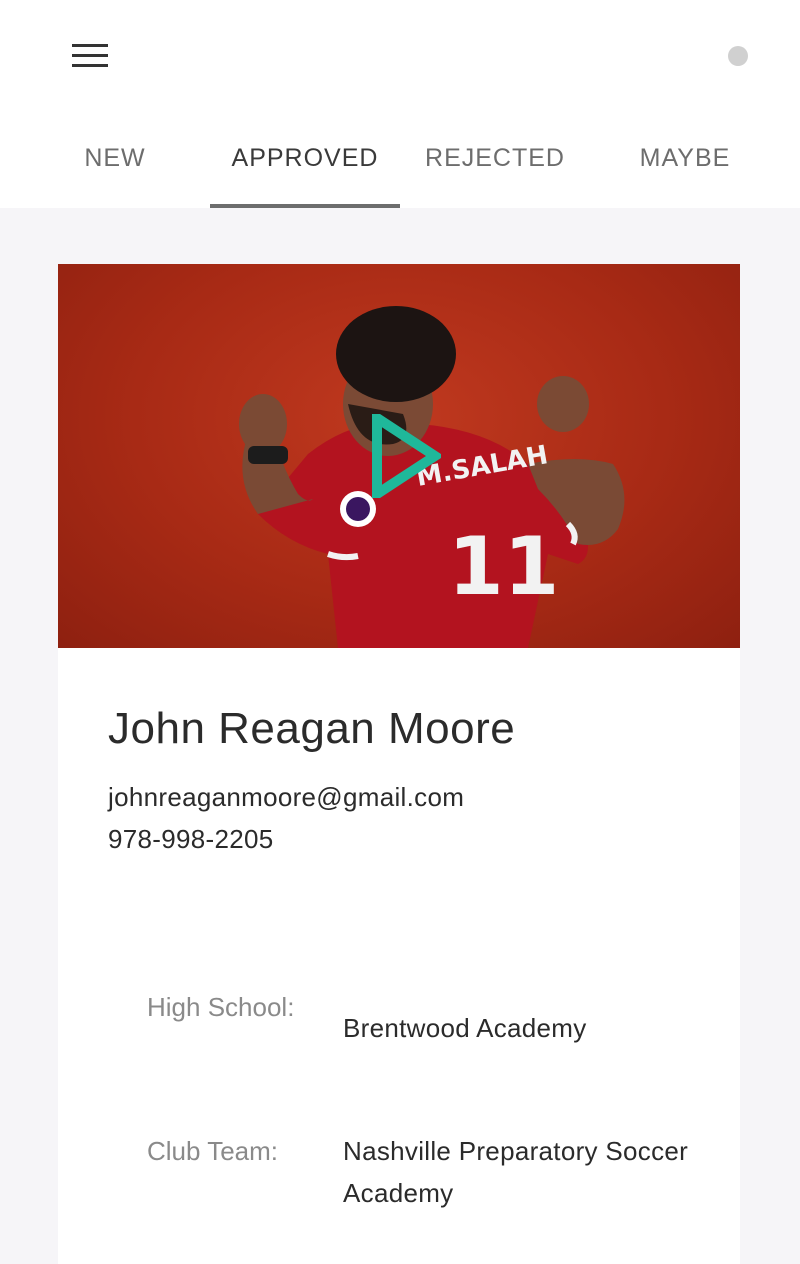  I want to click on svg-text: 11, so click(503, 566).